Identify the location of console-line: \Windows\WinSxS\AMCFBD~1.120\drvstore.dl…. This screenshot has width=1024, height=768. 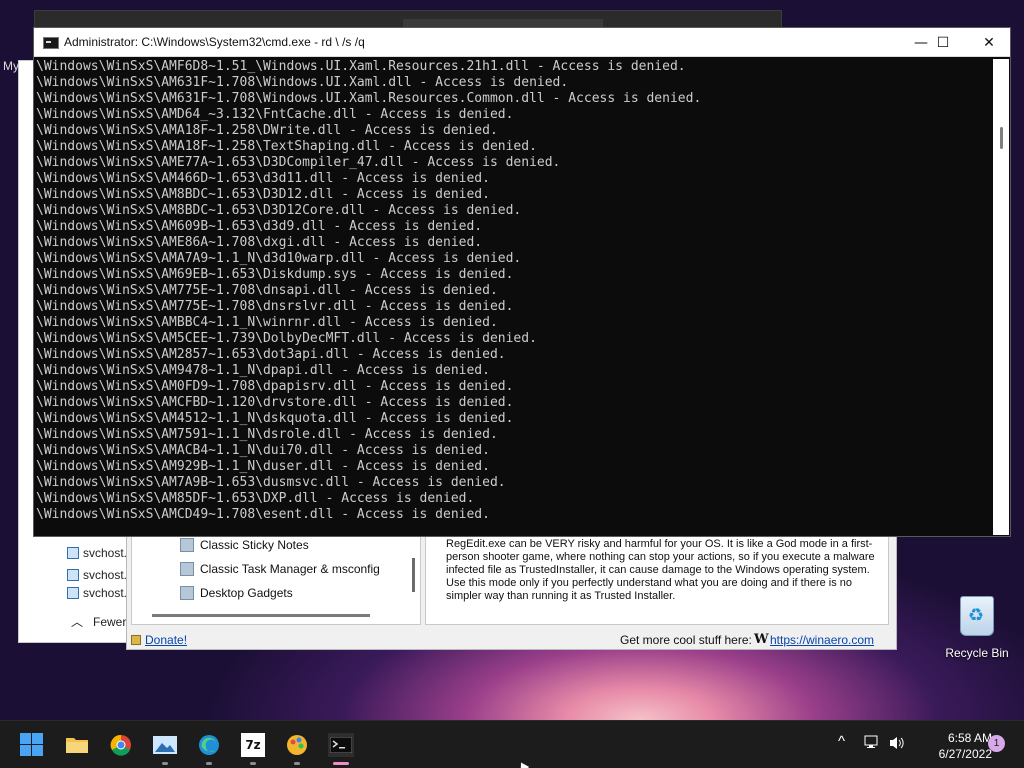
(275, 402).